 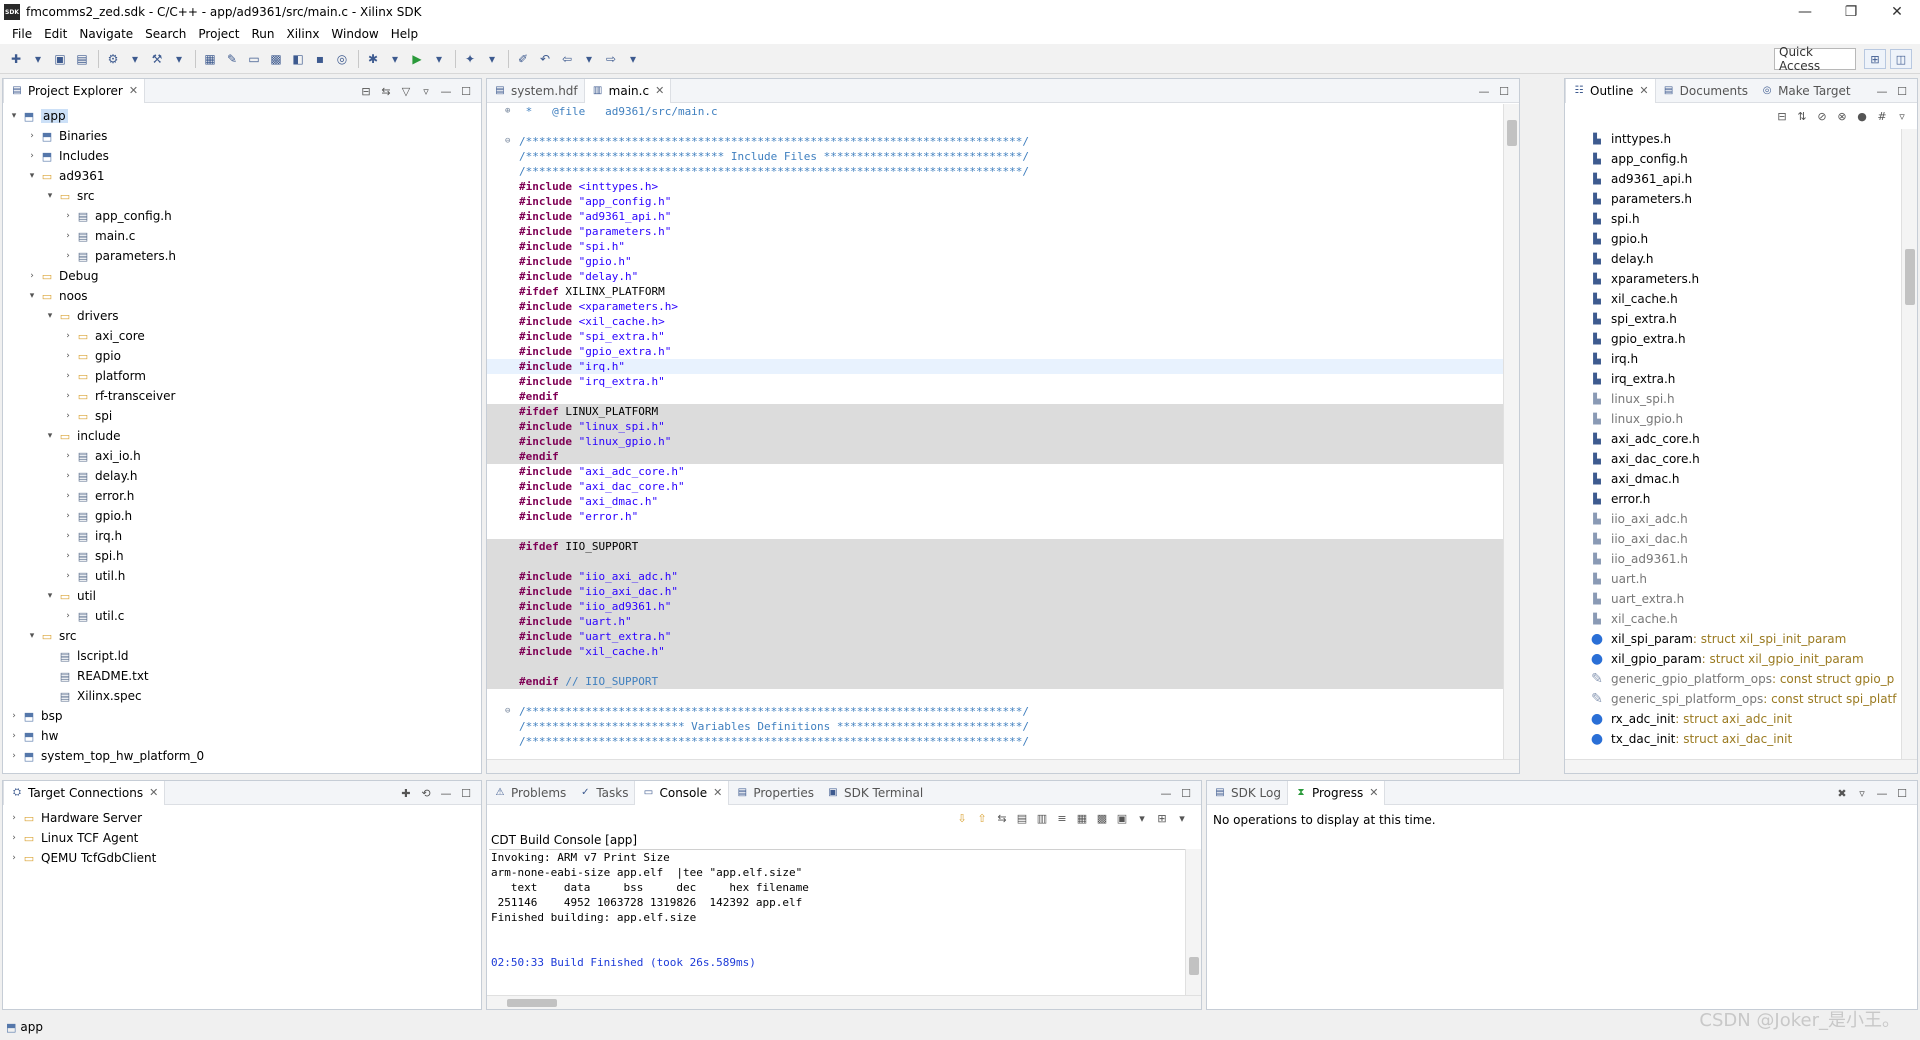 I want to click on build-icon: ⚒, so click(x=157, y=59).